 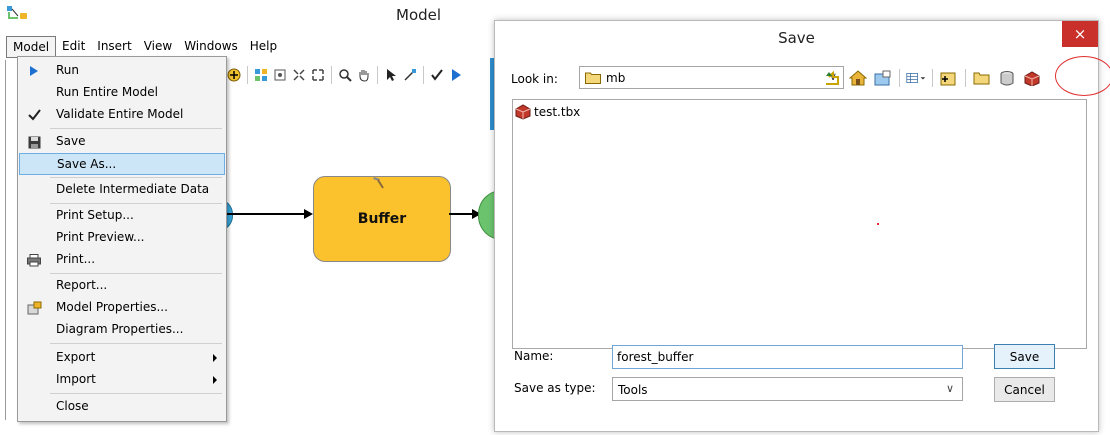 What do you see at coordinates (364, 75) in the screenshot?
I see `pan-hand-icon` at bounding box center [364, 75].